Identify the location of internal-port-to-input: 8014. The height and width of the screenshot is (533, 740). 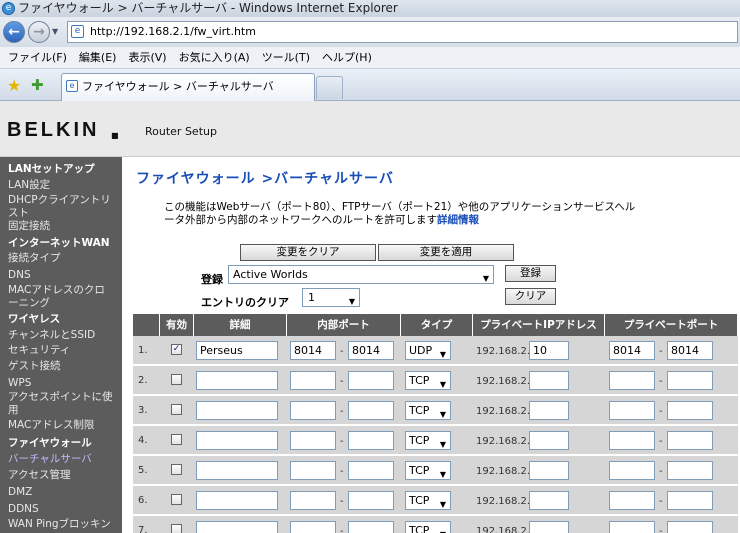
(371, 350).